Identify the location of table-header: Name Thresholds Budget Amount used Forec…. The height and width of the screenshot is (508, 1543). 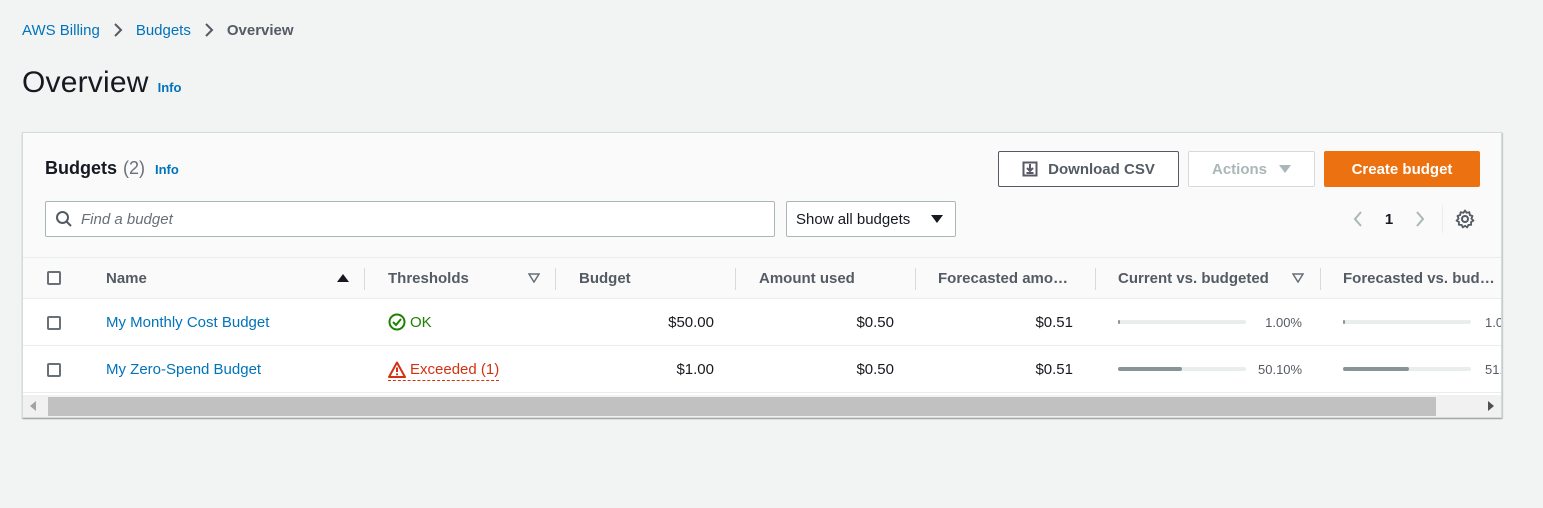
(762, 278).